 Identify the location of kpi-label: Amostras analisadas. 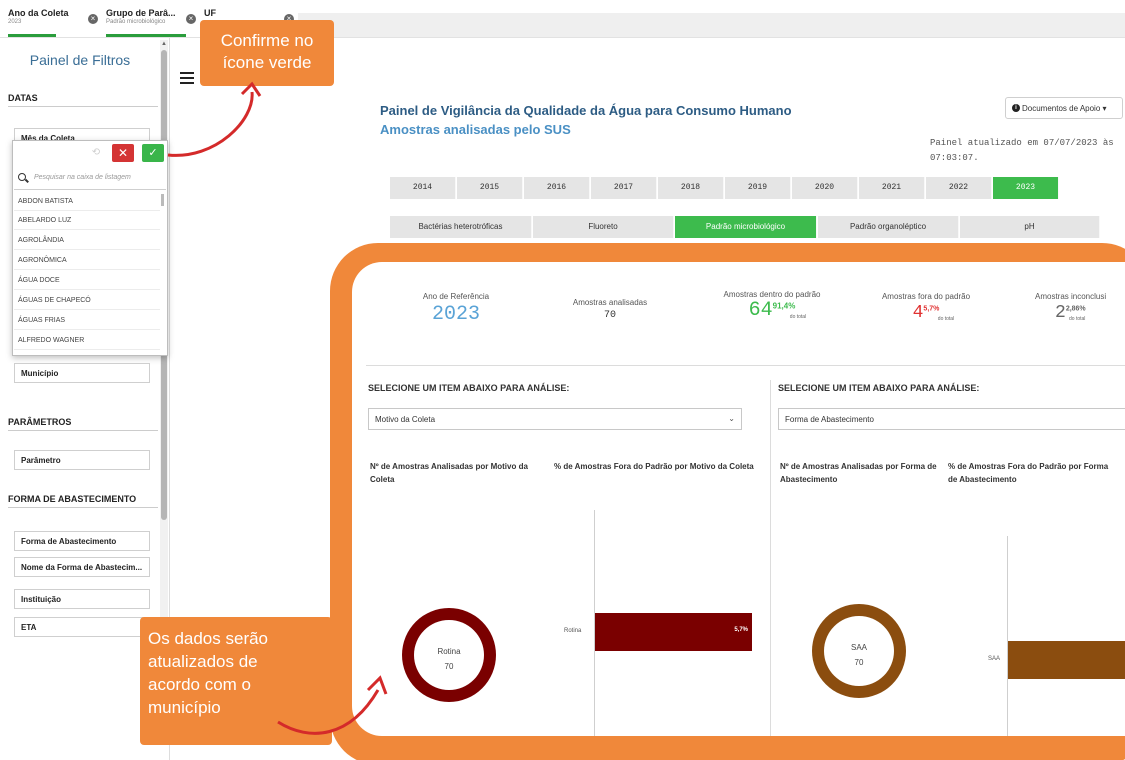
(610, 302).